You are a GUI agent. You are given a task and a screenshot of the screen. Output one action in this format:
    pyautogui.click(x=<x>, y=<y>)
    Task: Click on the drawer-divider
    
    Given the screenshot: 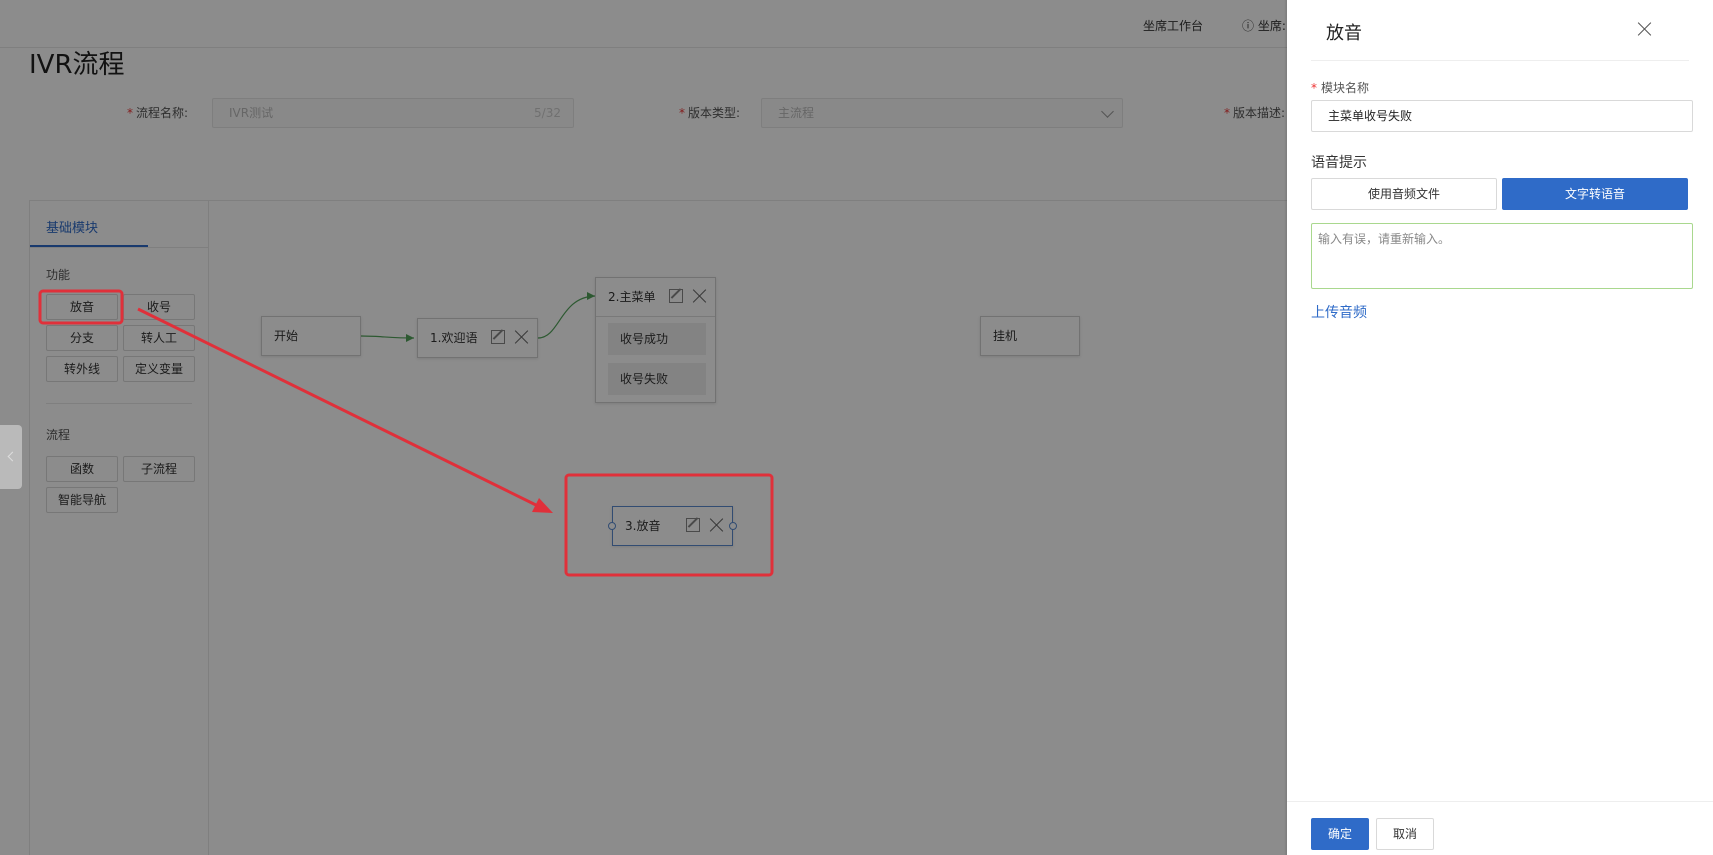 What is the action you would take?
    pyautogui.click(x=1500, y=60)
    